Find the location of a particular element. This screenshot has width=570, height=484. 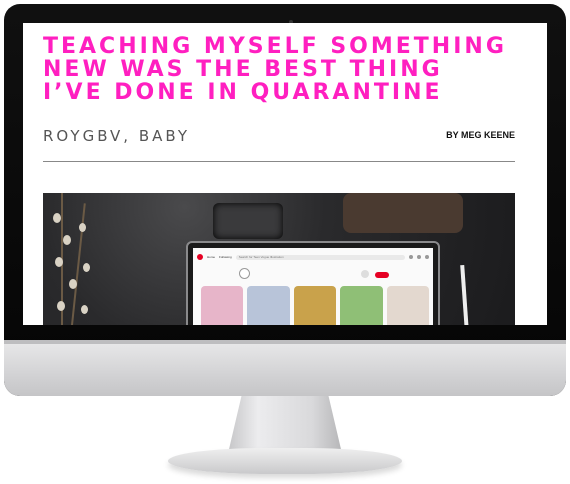

profile-avatar is located at coordinates (244, 273).